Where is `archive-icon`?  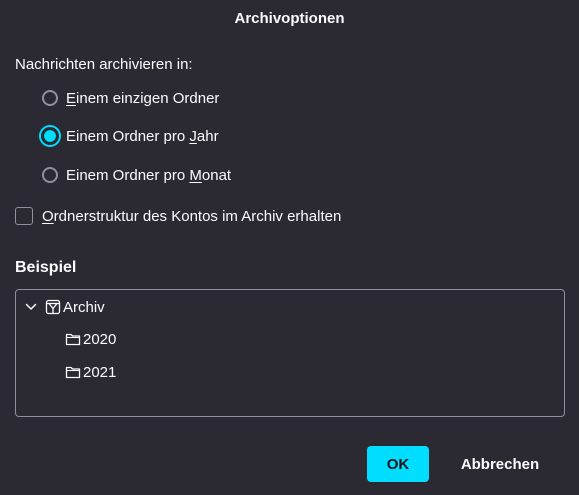 archive-icon is located at coordinates (53, 307).